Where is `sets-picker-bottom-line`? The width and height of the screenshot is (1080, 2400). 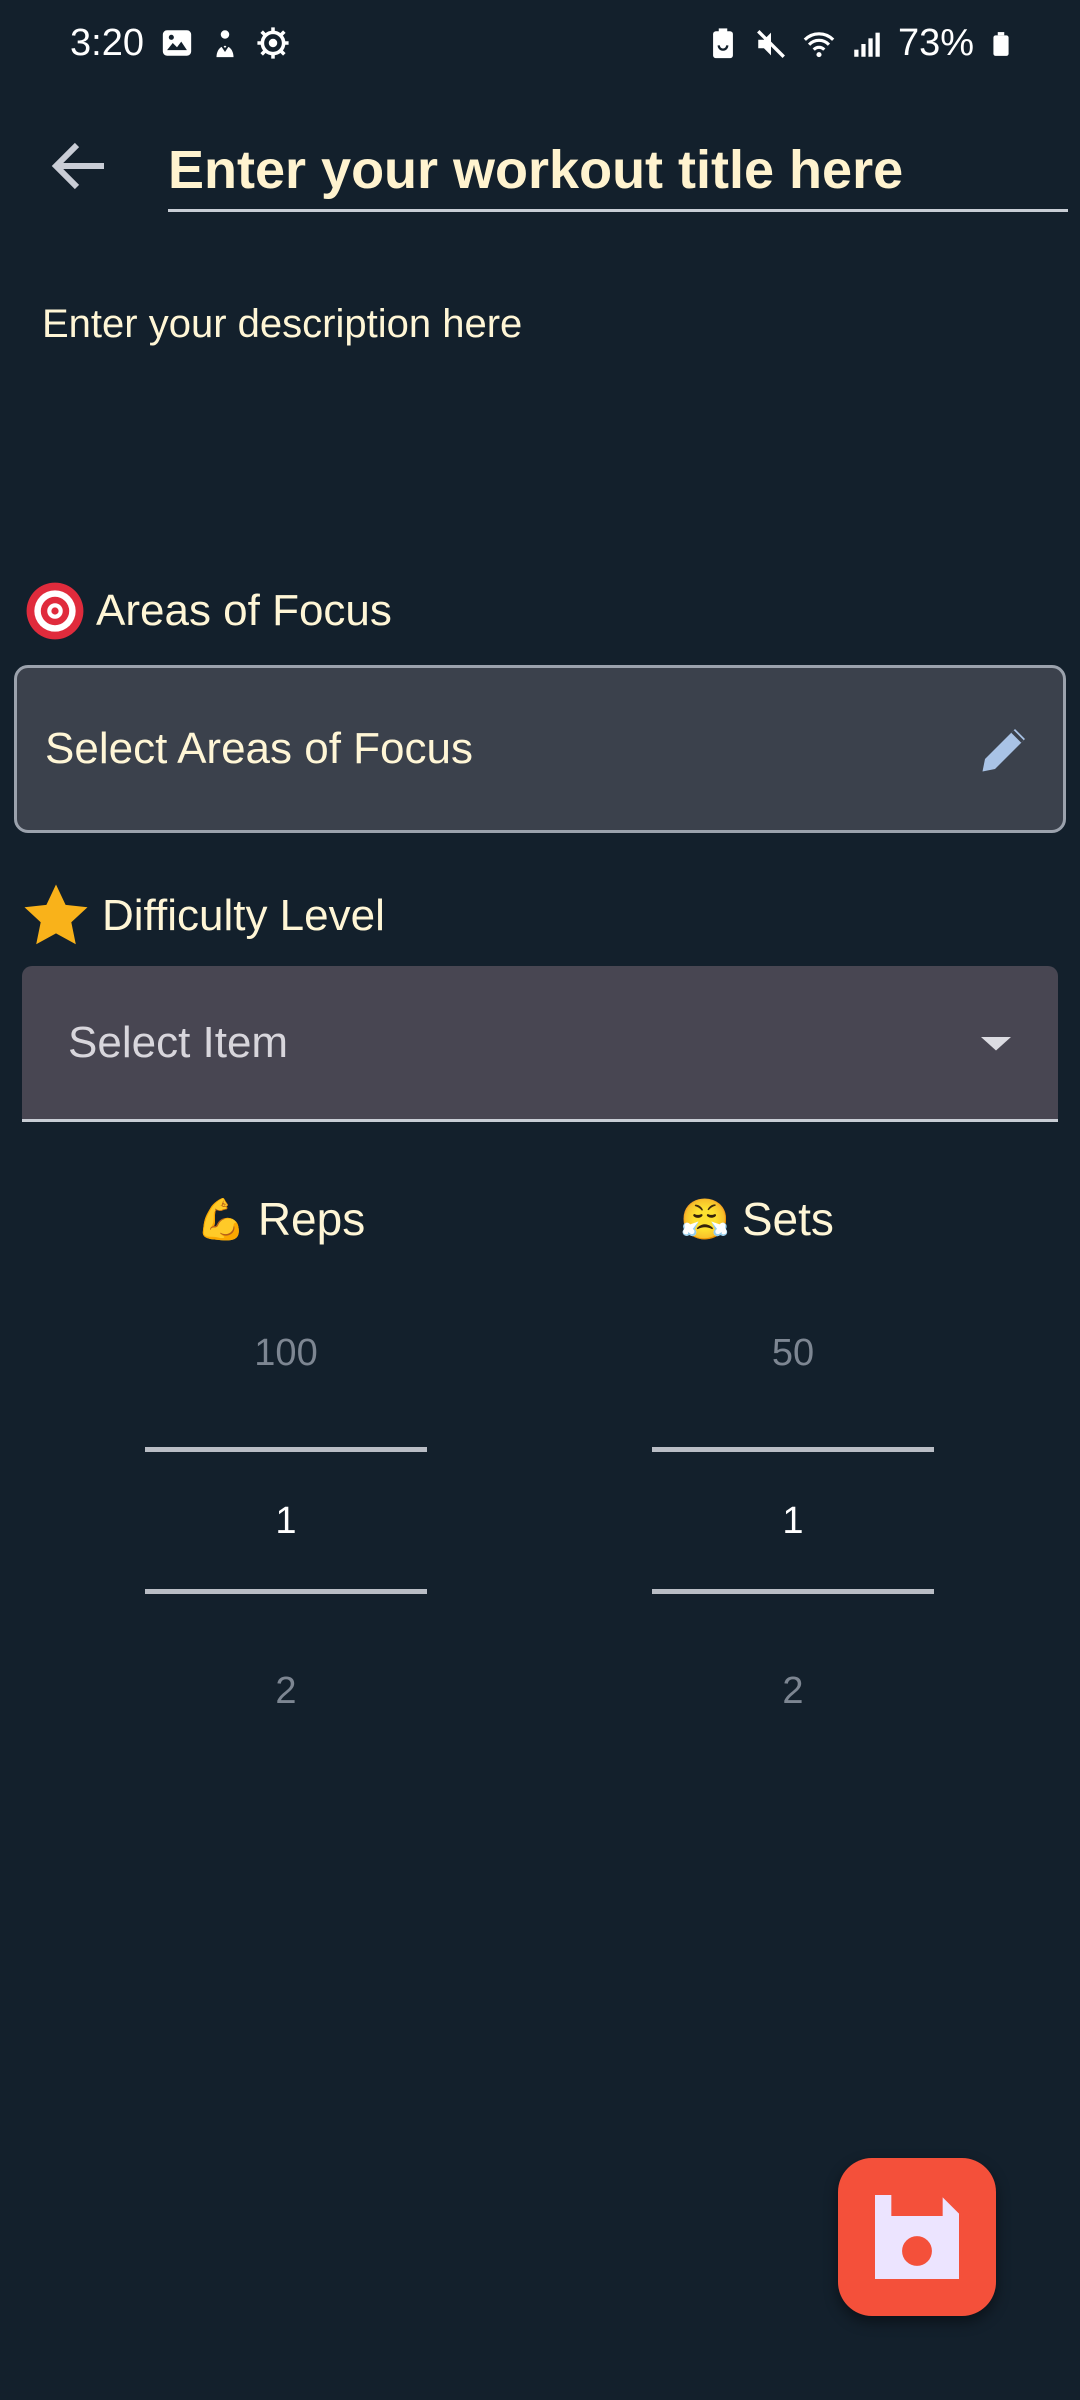 sets-picker-bottom-line is located at coordinates (793, 1591).